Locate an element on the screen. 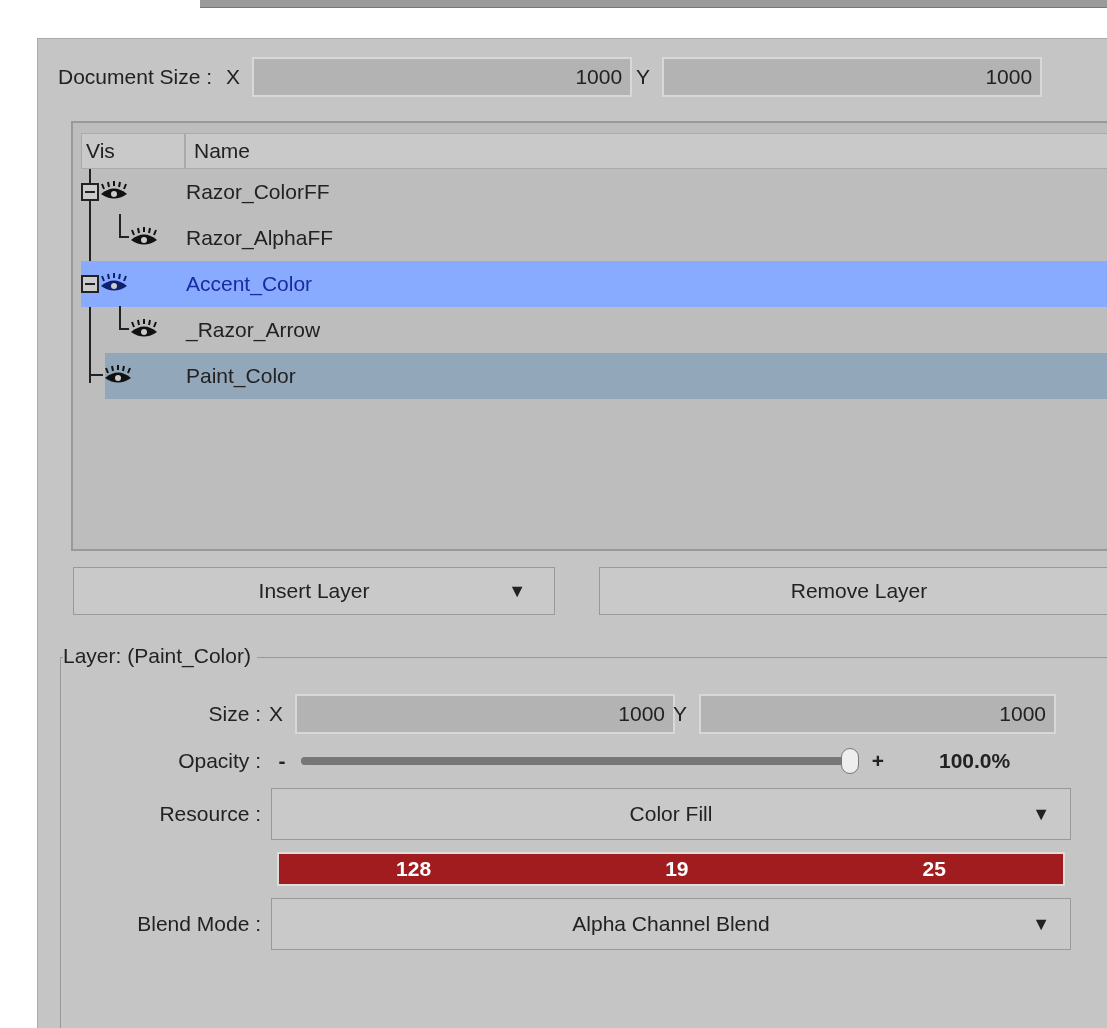  document-size-label: Document Size : is located at coordinates (135, 77).